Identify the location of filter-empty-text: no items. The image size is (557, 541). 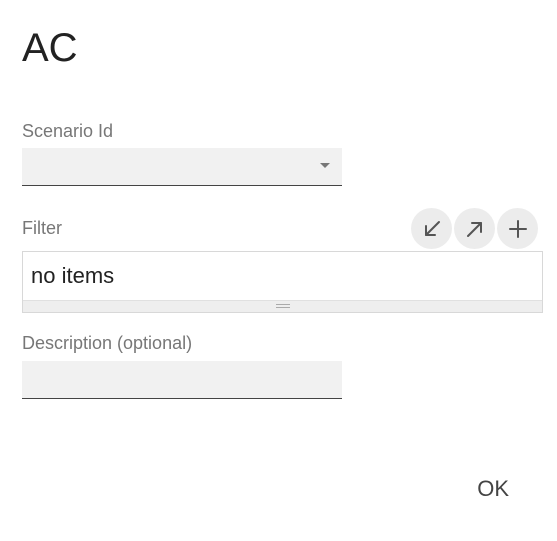
(73, 275).